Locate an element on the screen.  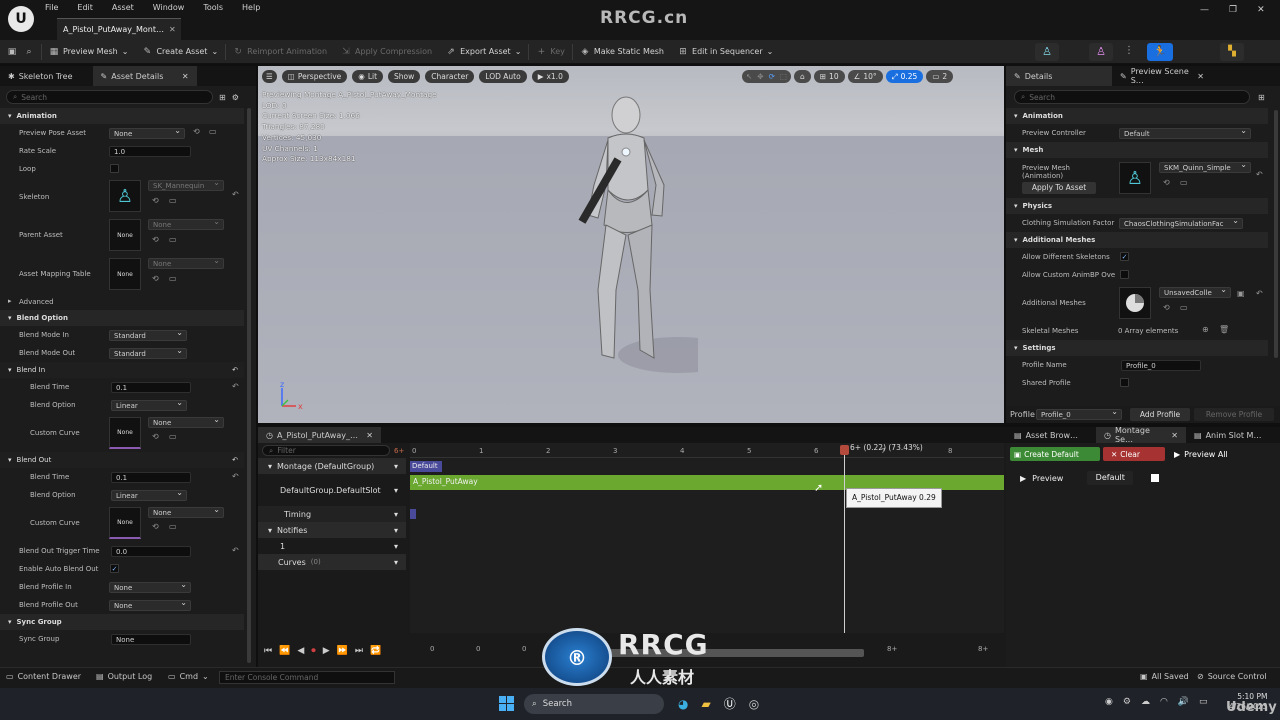
track-notifies: ▾ Notifies ▾ is located at coordinates (332, 530).